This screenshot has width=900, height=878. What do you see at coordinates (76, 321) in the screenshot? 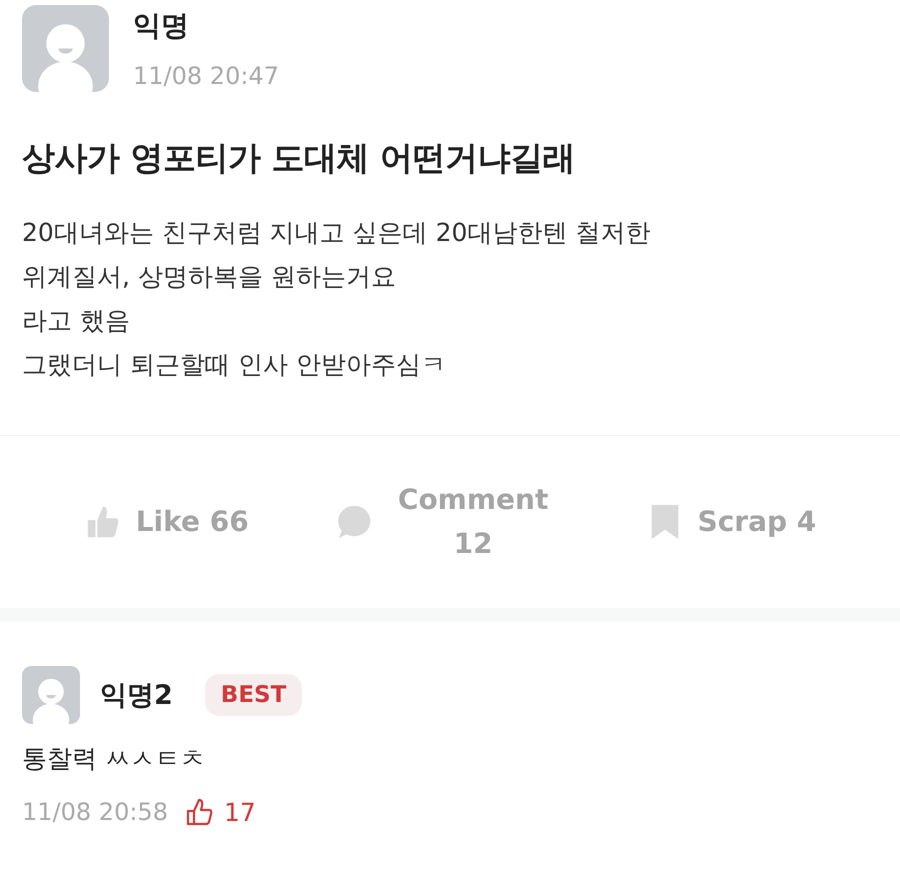
I see `post-text-line: 라고 했음` at bounding box center [76, 321].